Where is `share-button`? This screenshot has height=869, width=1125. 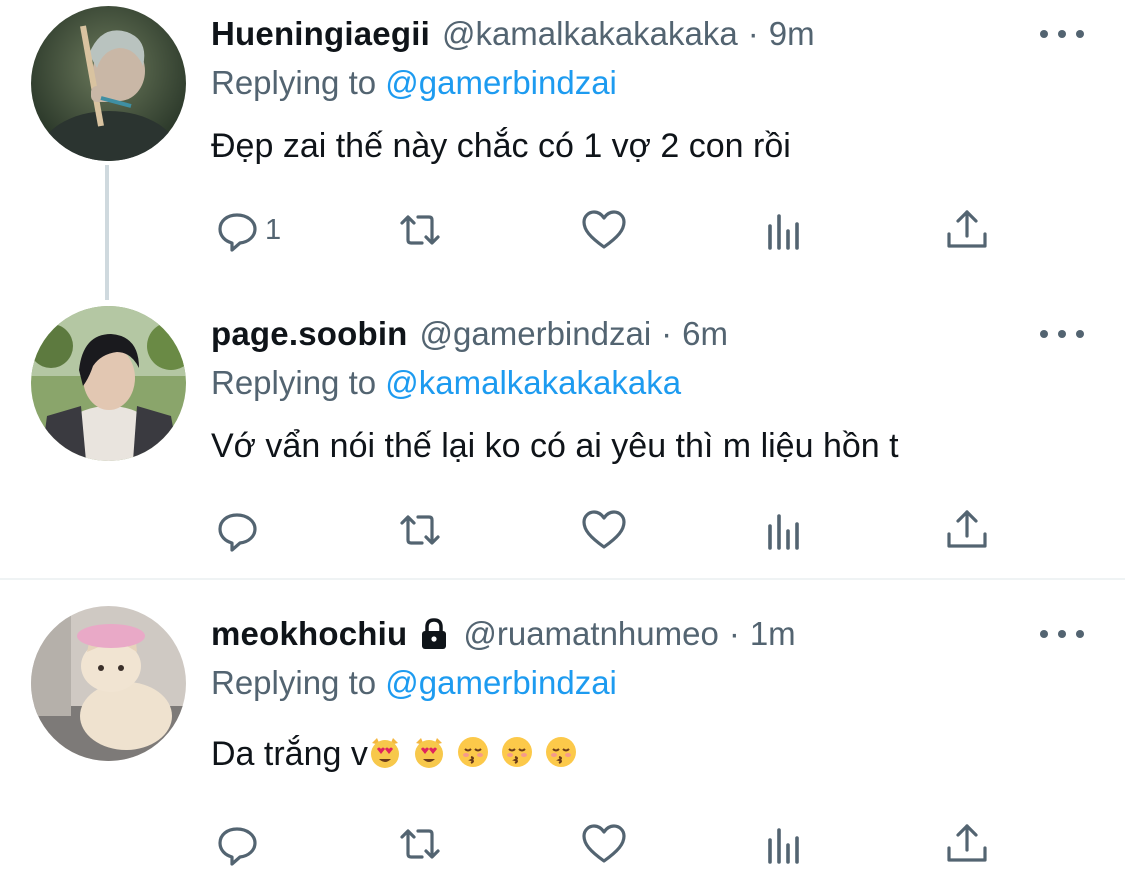
share-button is located at coordinates (967, 842).